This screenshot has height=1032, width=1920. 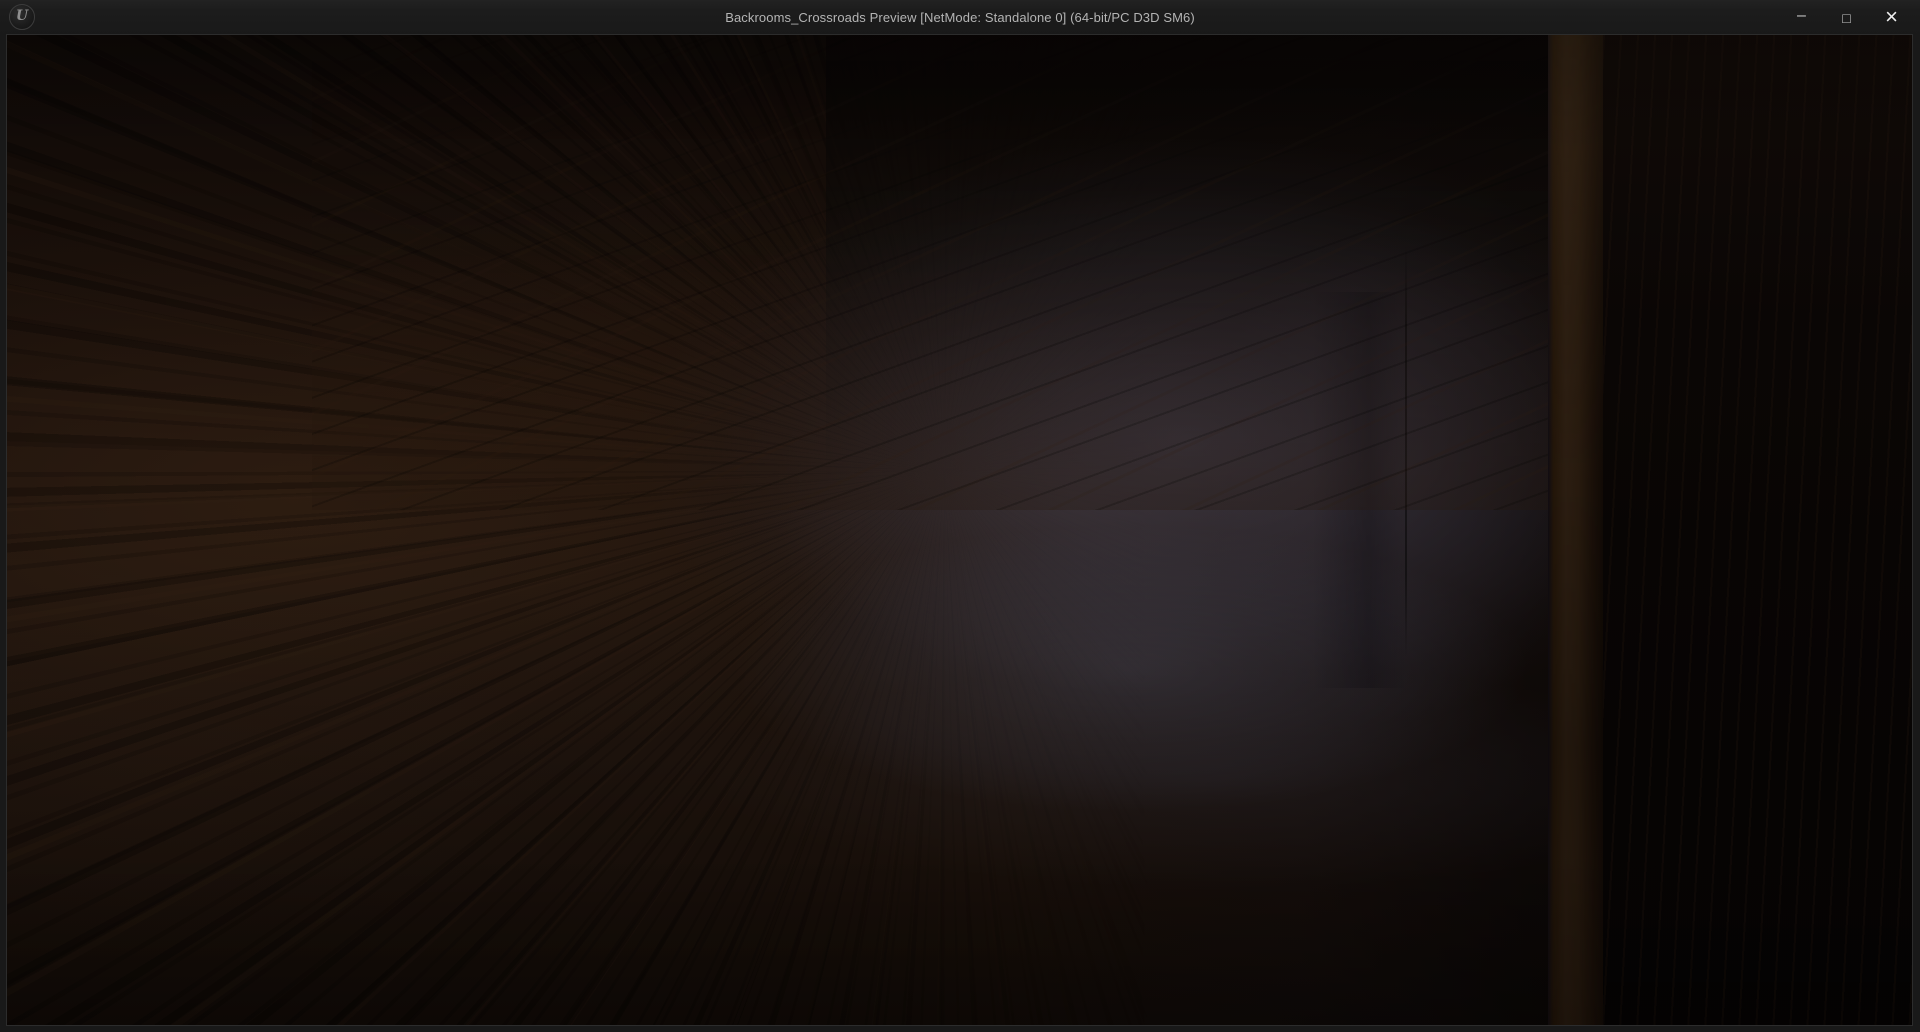 I want to click on unreal-logo-glyph: U, so click(x=22, y=16).